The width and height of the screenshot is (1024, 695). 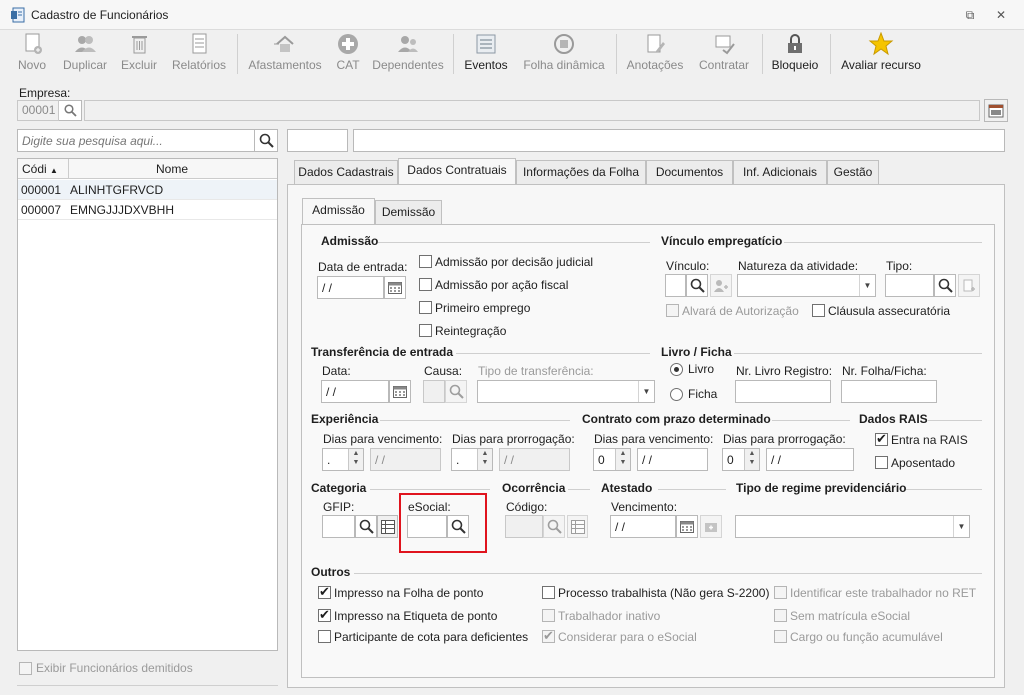 What do you see at coordinates (139, 54) in the screenshot?
I see `delete-button: Excluir` at bounding box center [139, 54].